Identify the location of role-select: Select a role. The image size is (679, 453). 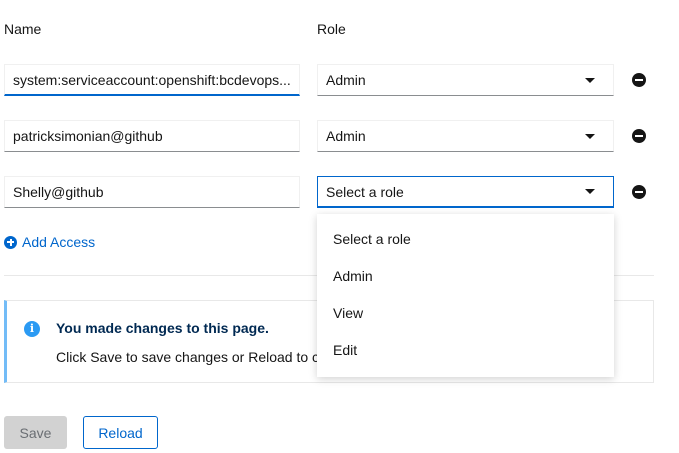
(465, 192).